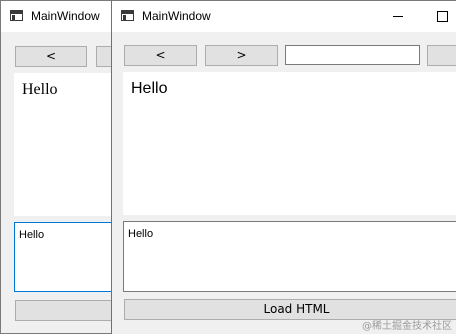 This screenshot has width=456, height=334. Describe the element at coordinates (149, 88) in the screenshot. I see `webview-heading: Hello` at that location.